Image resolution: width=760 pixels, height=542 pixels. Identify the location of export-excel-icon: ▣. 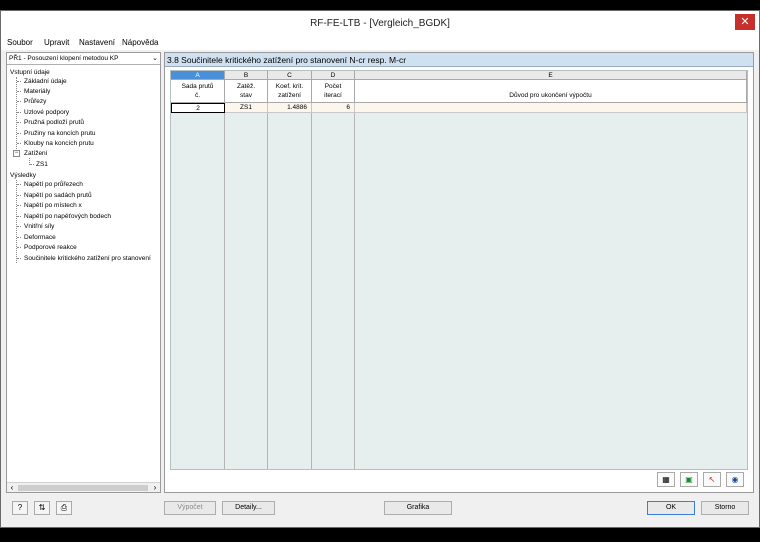
(689, 479).